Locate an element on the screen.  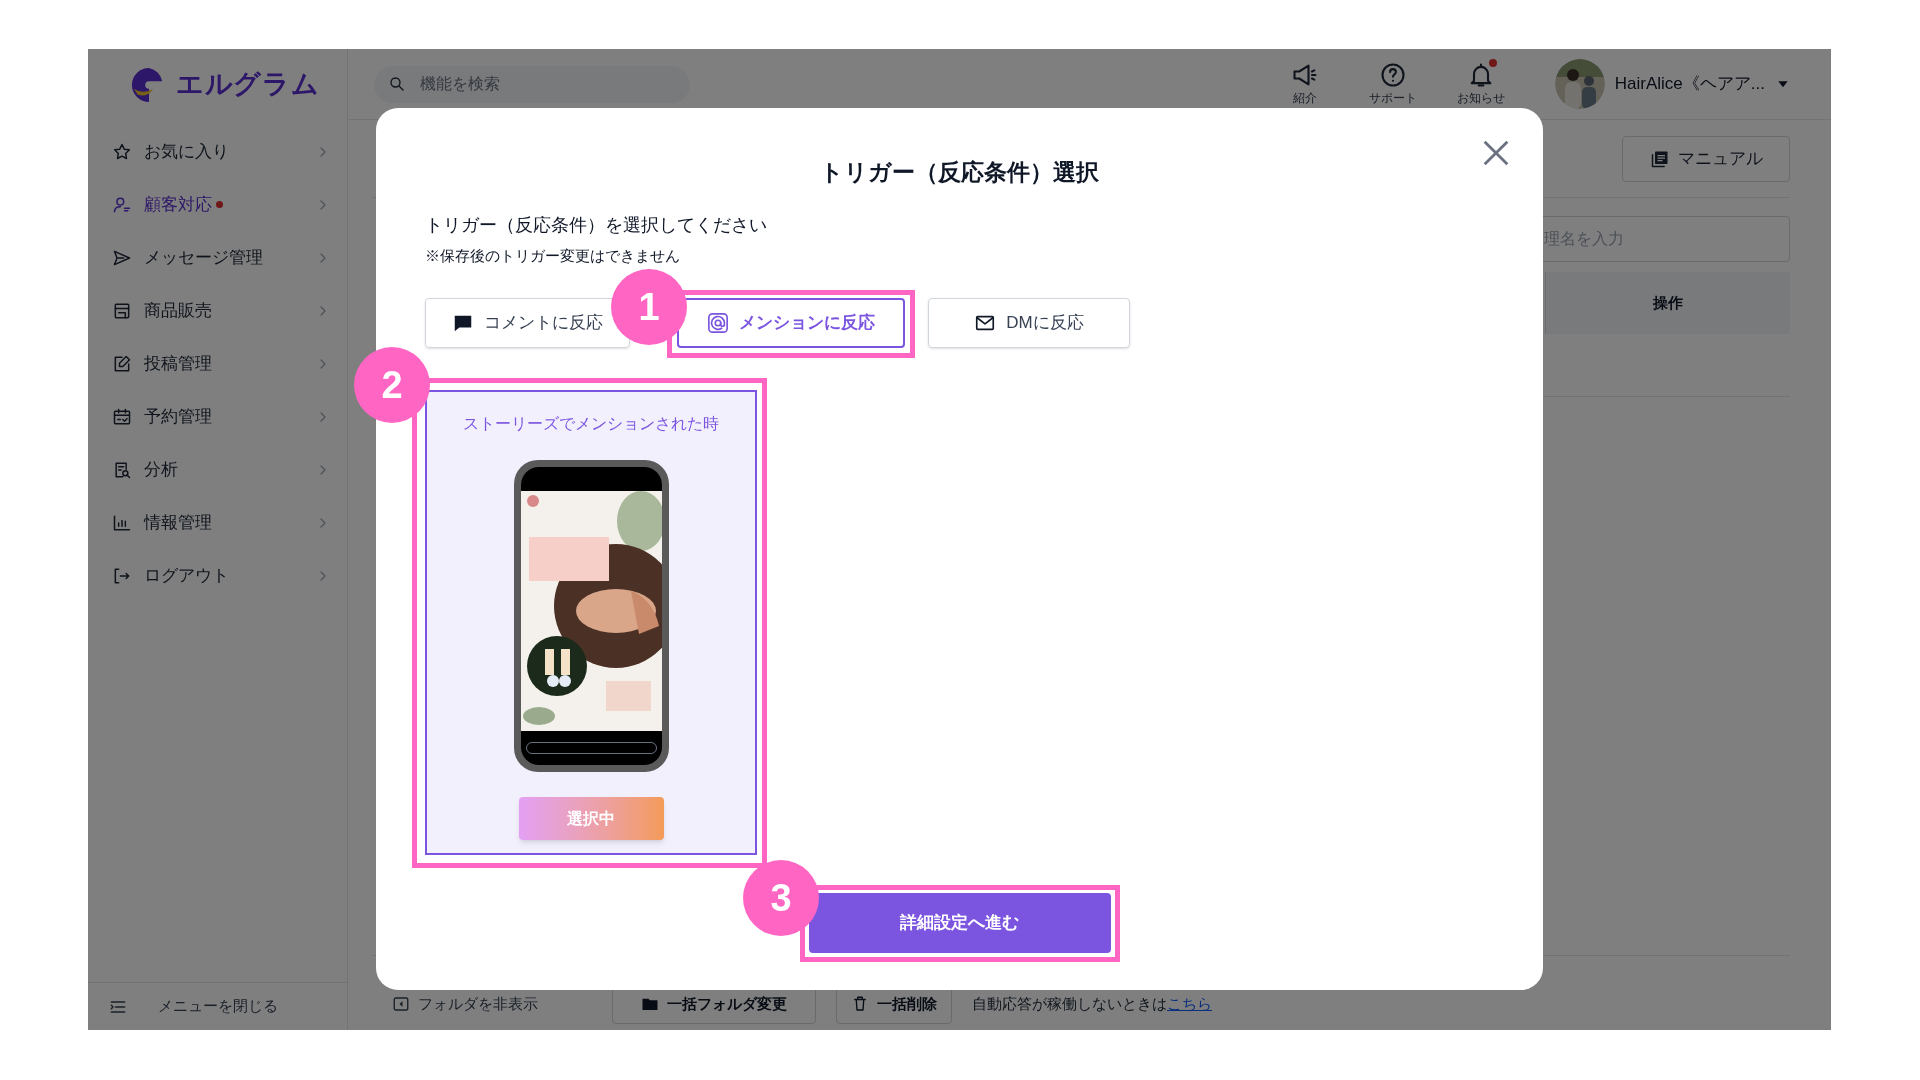
edit-icon is located at coordinates (122, 363).